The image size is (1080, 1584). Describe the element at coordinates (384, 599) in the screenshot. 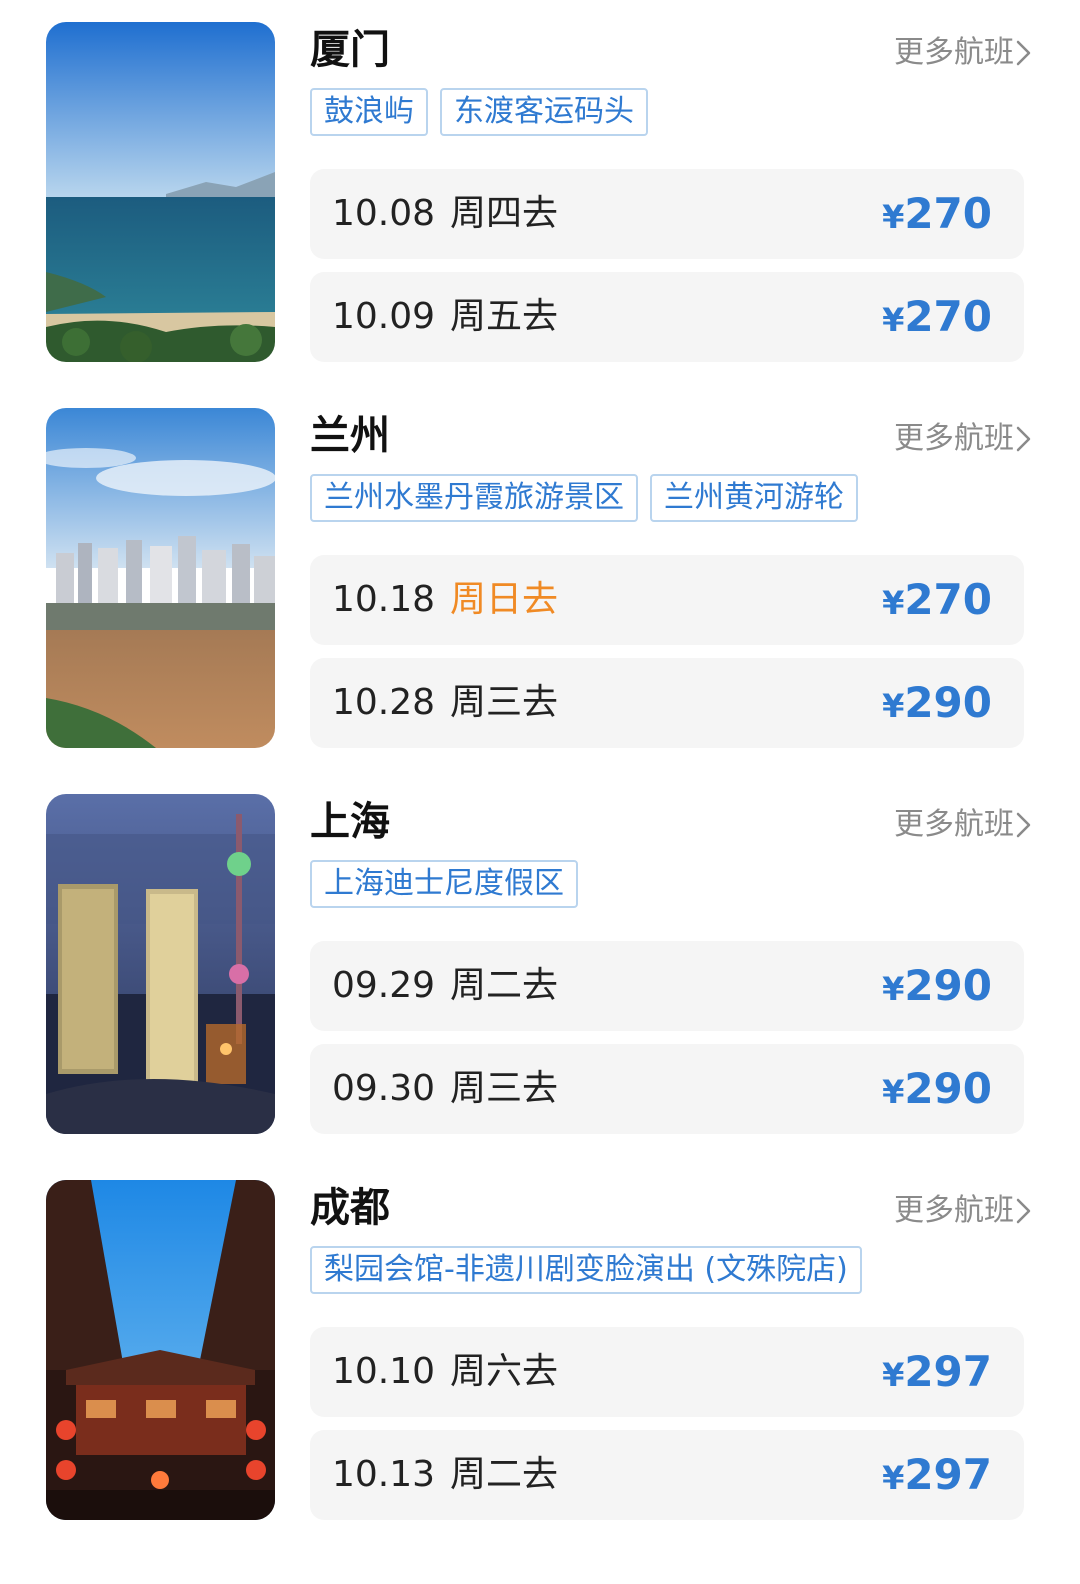

I see `flight-date: 10.18` at that location.